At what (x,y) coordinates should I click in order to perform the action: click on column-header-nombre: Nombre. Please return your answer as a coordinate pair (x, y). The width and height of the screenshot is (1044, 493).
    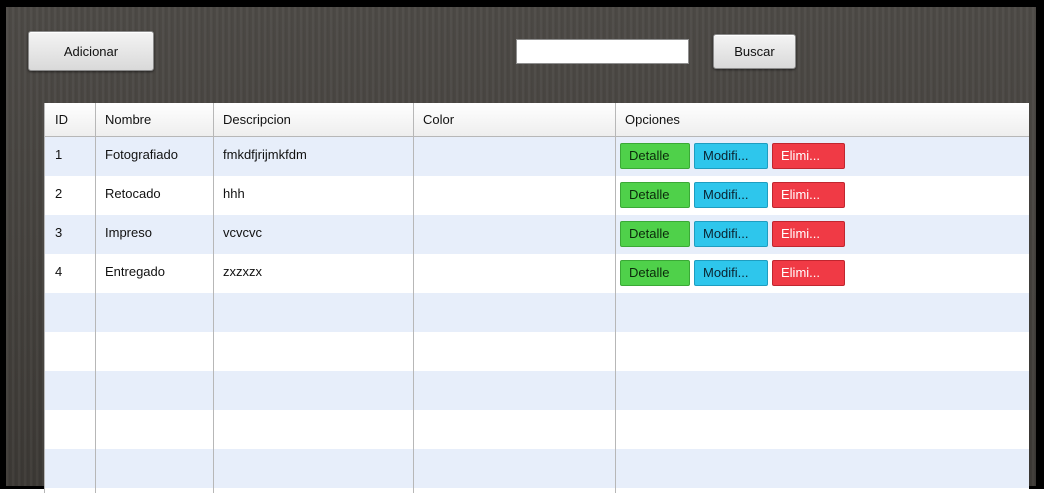
    Looking at the image, I should click on (154, 120).